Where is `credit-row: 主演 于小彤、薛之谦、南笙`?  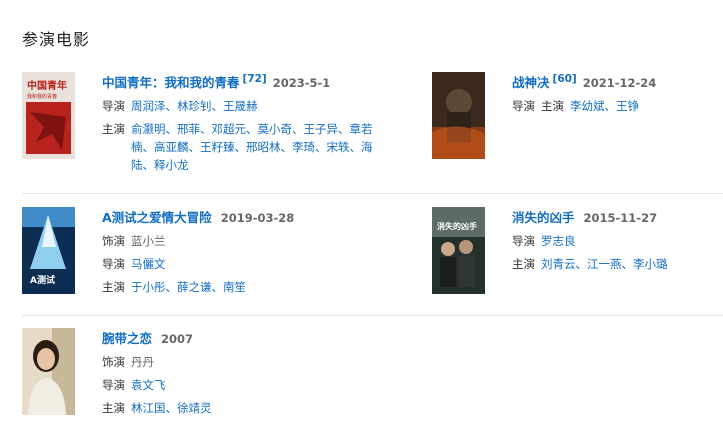
credit-row: 主演 于小彤、薛之谦、南笙 is located at coordinates (247, 287).